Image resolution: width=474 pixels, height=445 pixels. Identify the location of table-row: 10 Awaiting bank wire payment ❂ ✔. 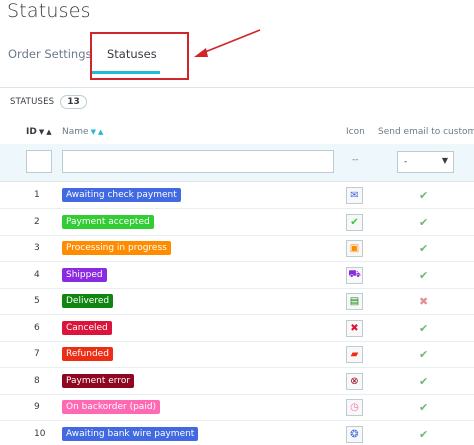
(237, 433).